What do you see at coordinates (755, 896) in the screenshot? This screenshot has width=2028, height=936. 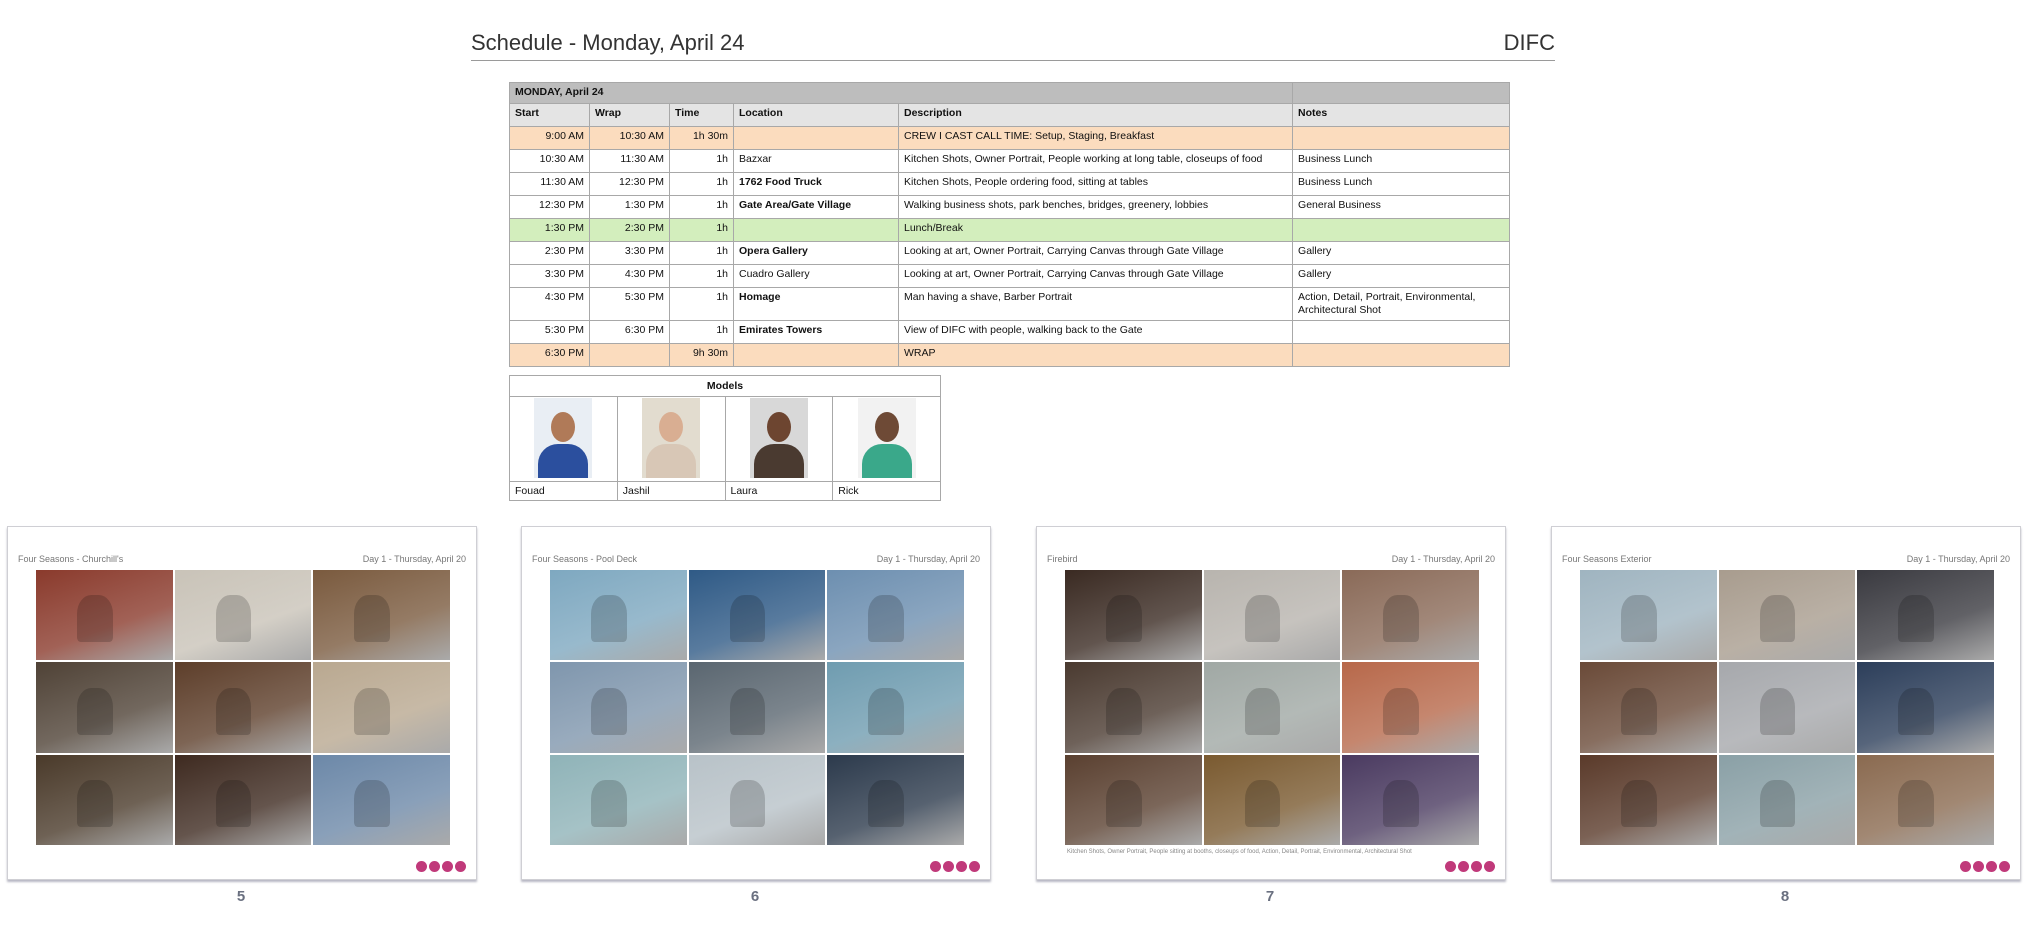 I see `page-number: 6` at bounding box center [755, 896].